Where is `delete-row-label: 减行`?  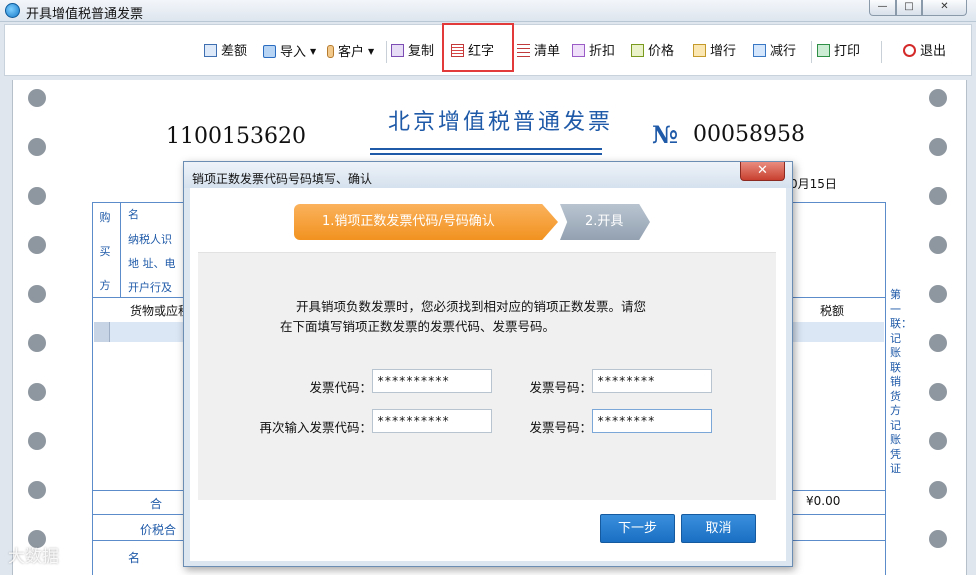 delete-row-label: 减行 is located at coordinates (783, 51).